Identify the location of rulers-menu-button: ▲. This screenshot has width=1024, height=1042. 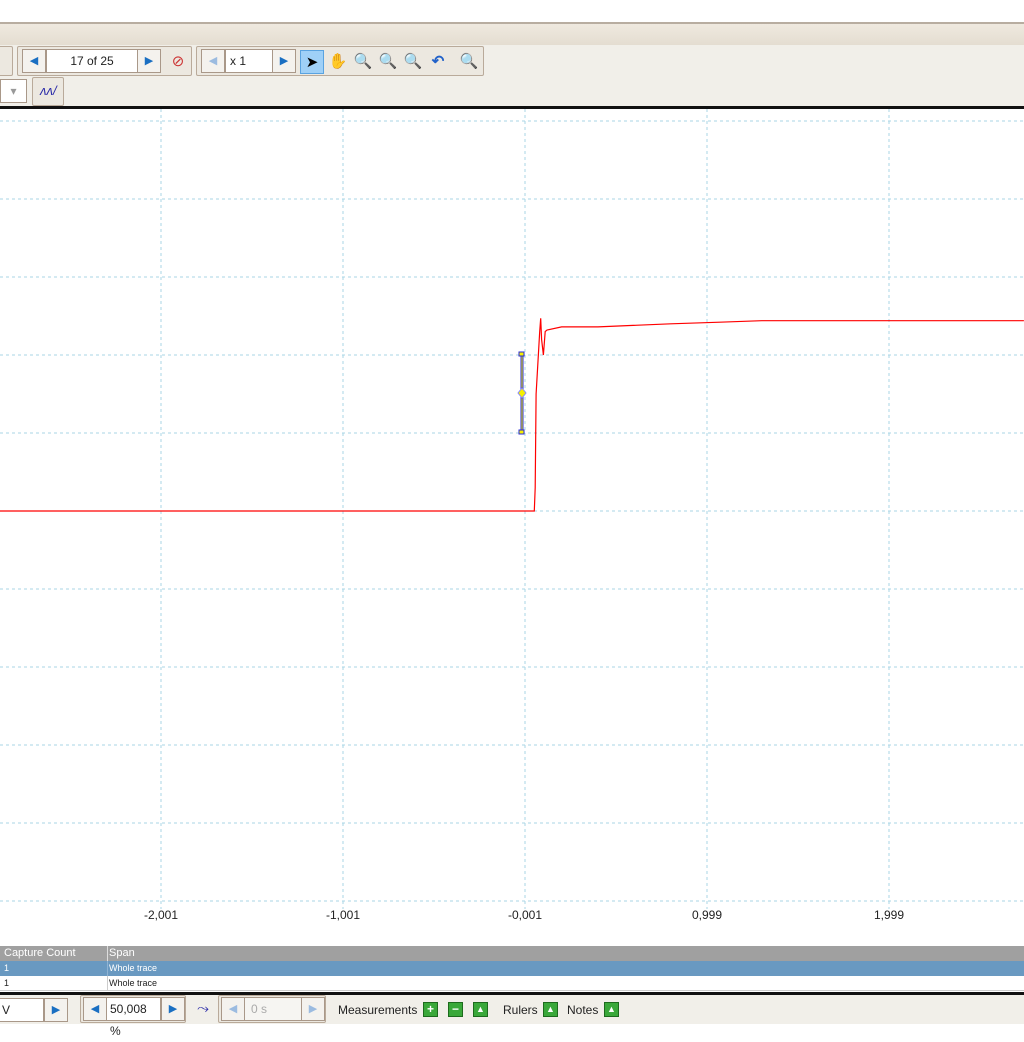
(550, 1009).